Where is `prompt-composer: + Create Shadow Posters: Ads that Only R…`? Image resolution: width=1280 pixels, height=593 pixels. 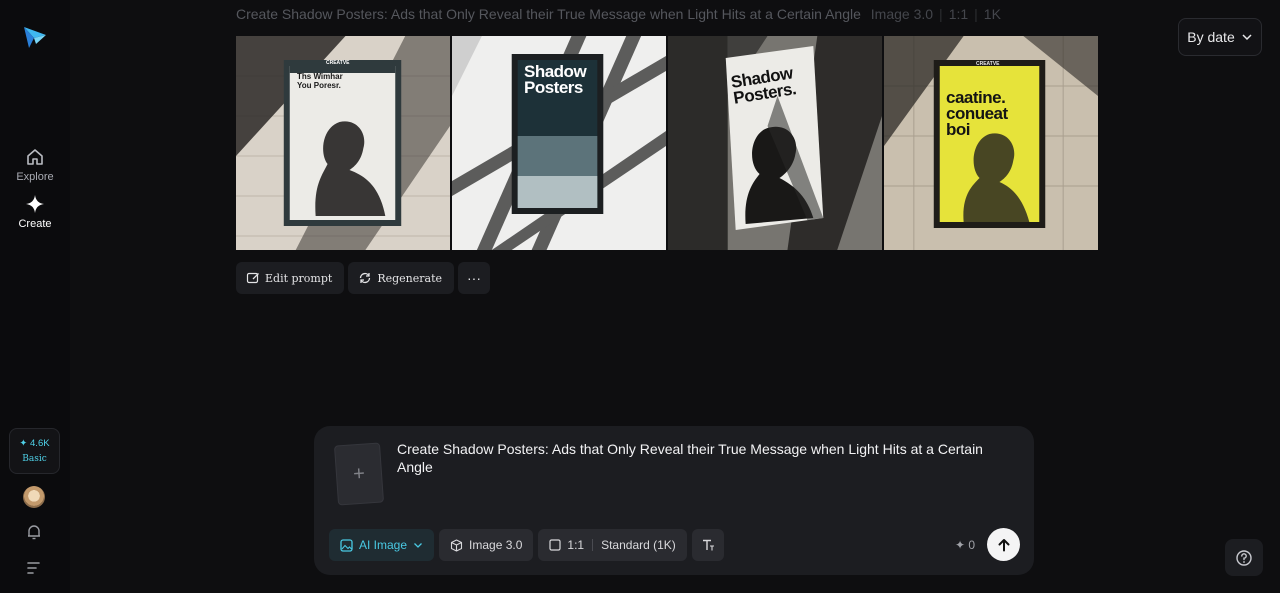 prompt-composer: + Create Shadow Posters: Ads that Only R… is located at coordinates (674, 500).